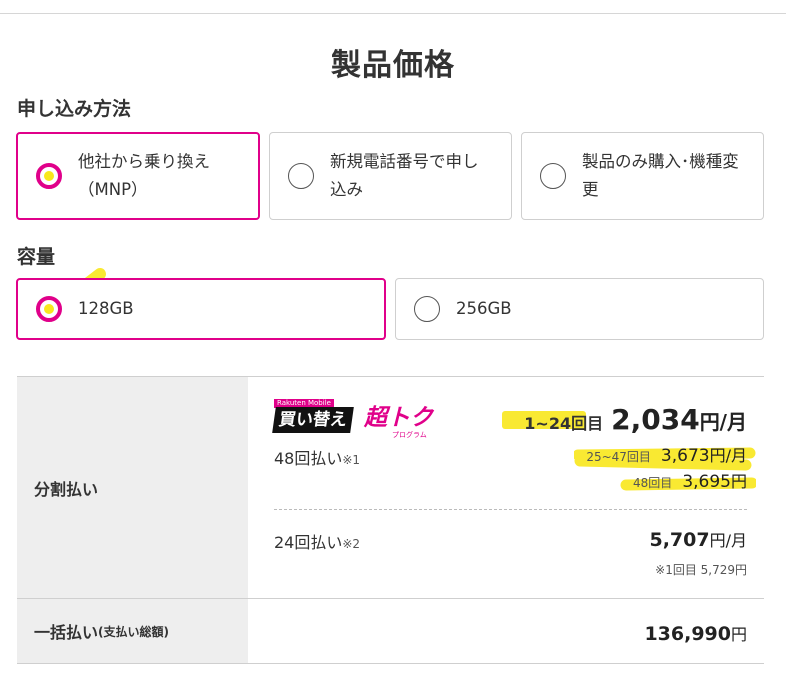  I want to click on plan-24-first-note: ※1回目 5,729円, so click(701, 570).